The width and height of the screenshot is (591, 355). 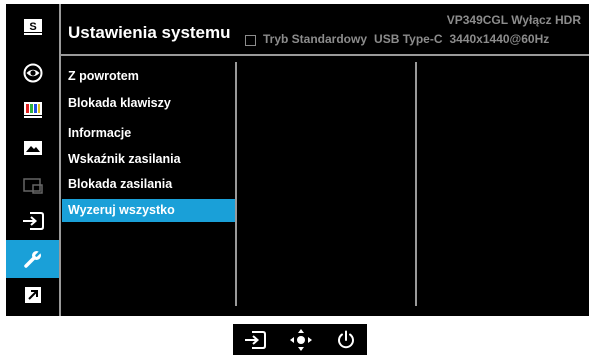 I want to click on menu-item-power-indicator: Wskaźnik zasilania, so click(x=124, y=159).